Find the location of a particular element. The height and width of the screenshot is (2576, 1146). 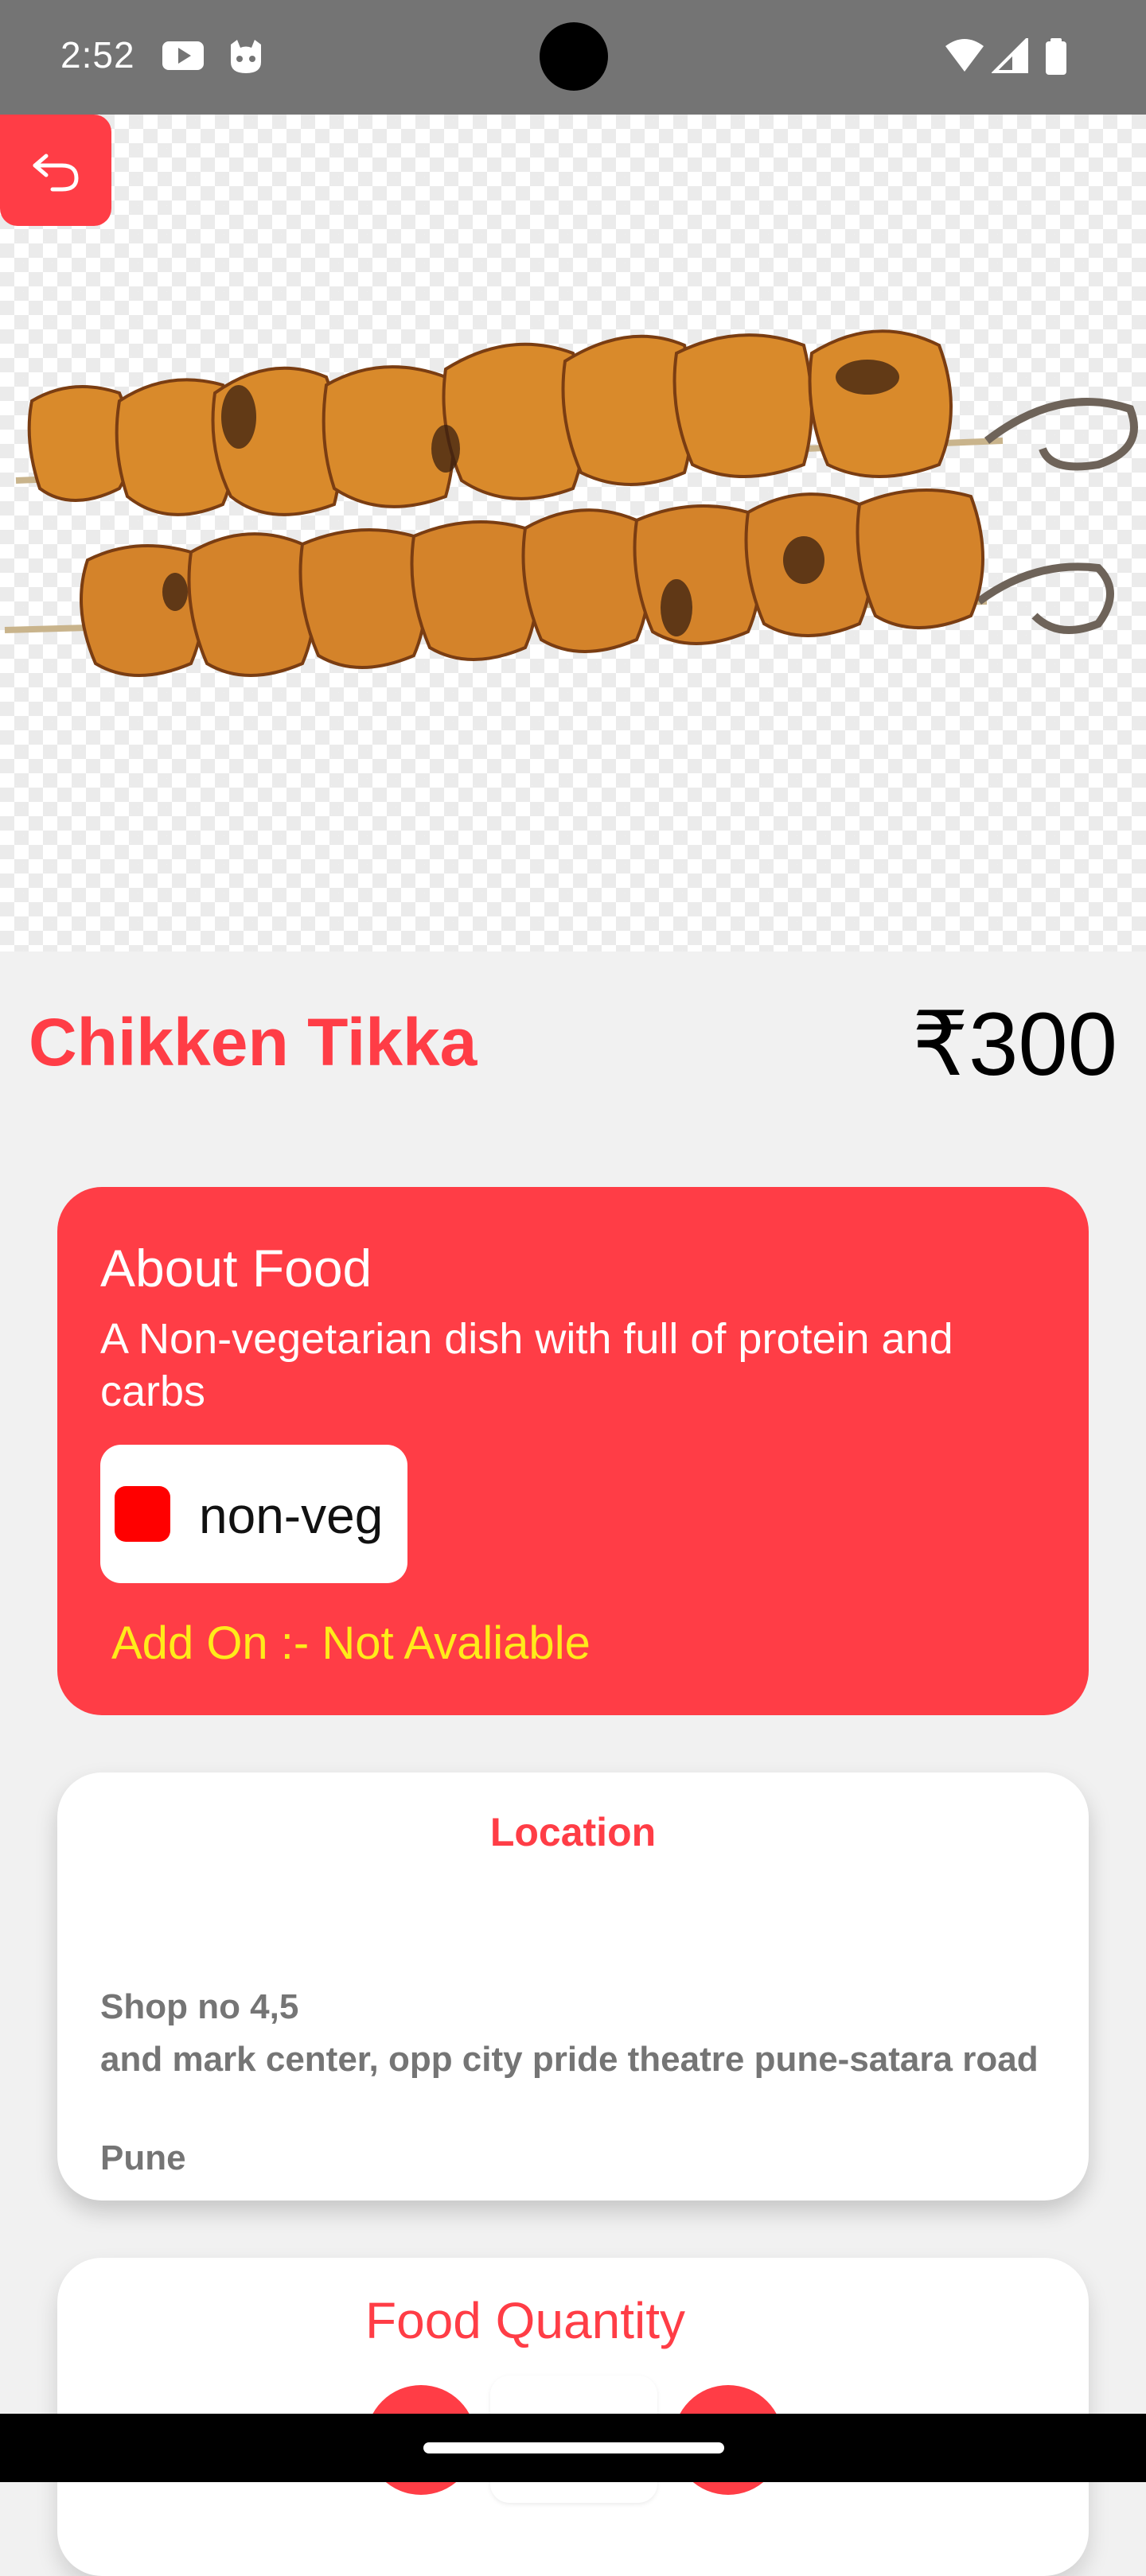

cat-face-icon is located at coordinates (246, 59).